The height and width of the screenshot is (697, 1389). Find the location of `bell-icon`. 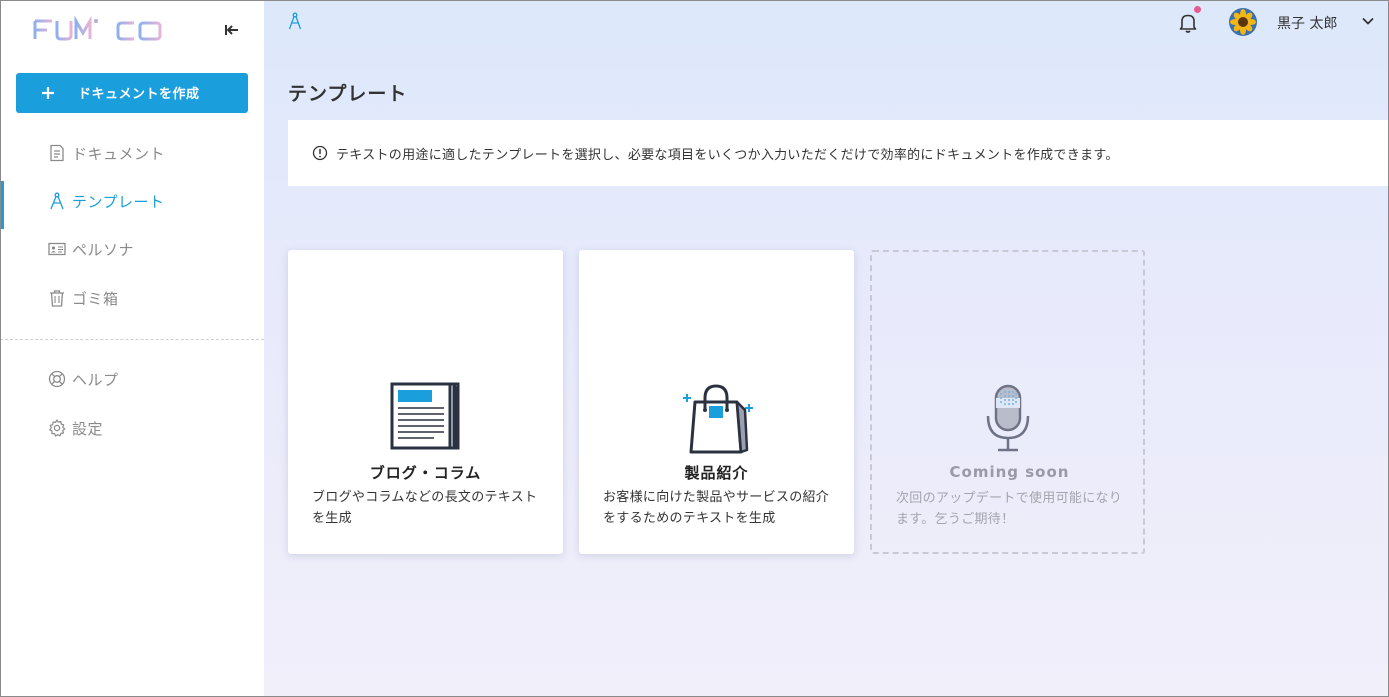

bell-icon is located at coordinates (1188, 23).